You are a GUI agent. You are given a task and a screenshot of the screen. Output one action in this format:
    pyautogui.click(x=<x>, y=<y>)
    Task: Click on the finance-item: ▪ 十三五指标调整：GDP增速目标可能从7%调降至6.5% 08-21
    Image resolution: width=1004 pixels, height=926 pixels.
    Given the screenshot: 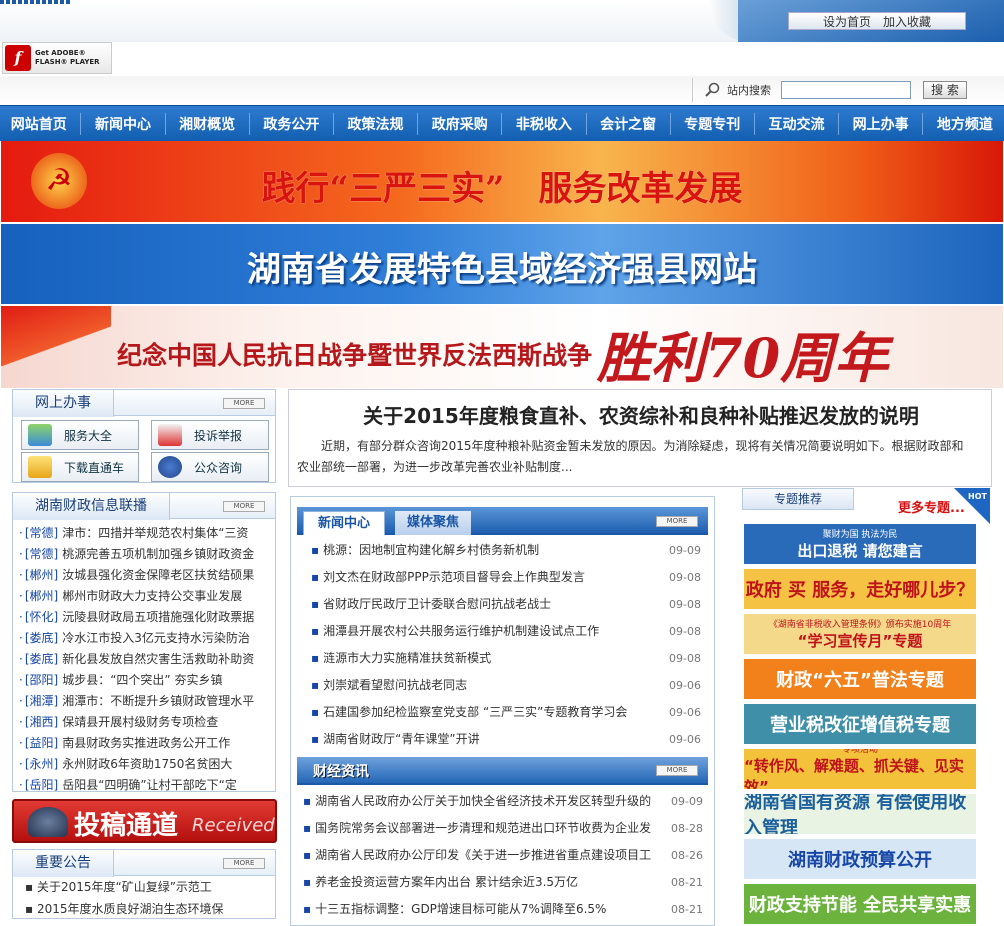 What is the action you would take?
    pyautogui.click(x=503, y=909)
    